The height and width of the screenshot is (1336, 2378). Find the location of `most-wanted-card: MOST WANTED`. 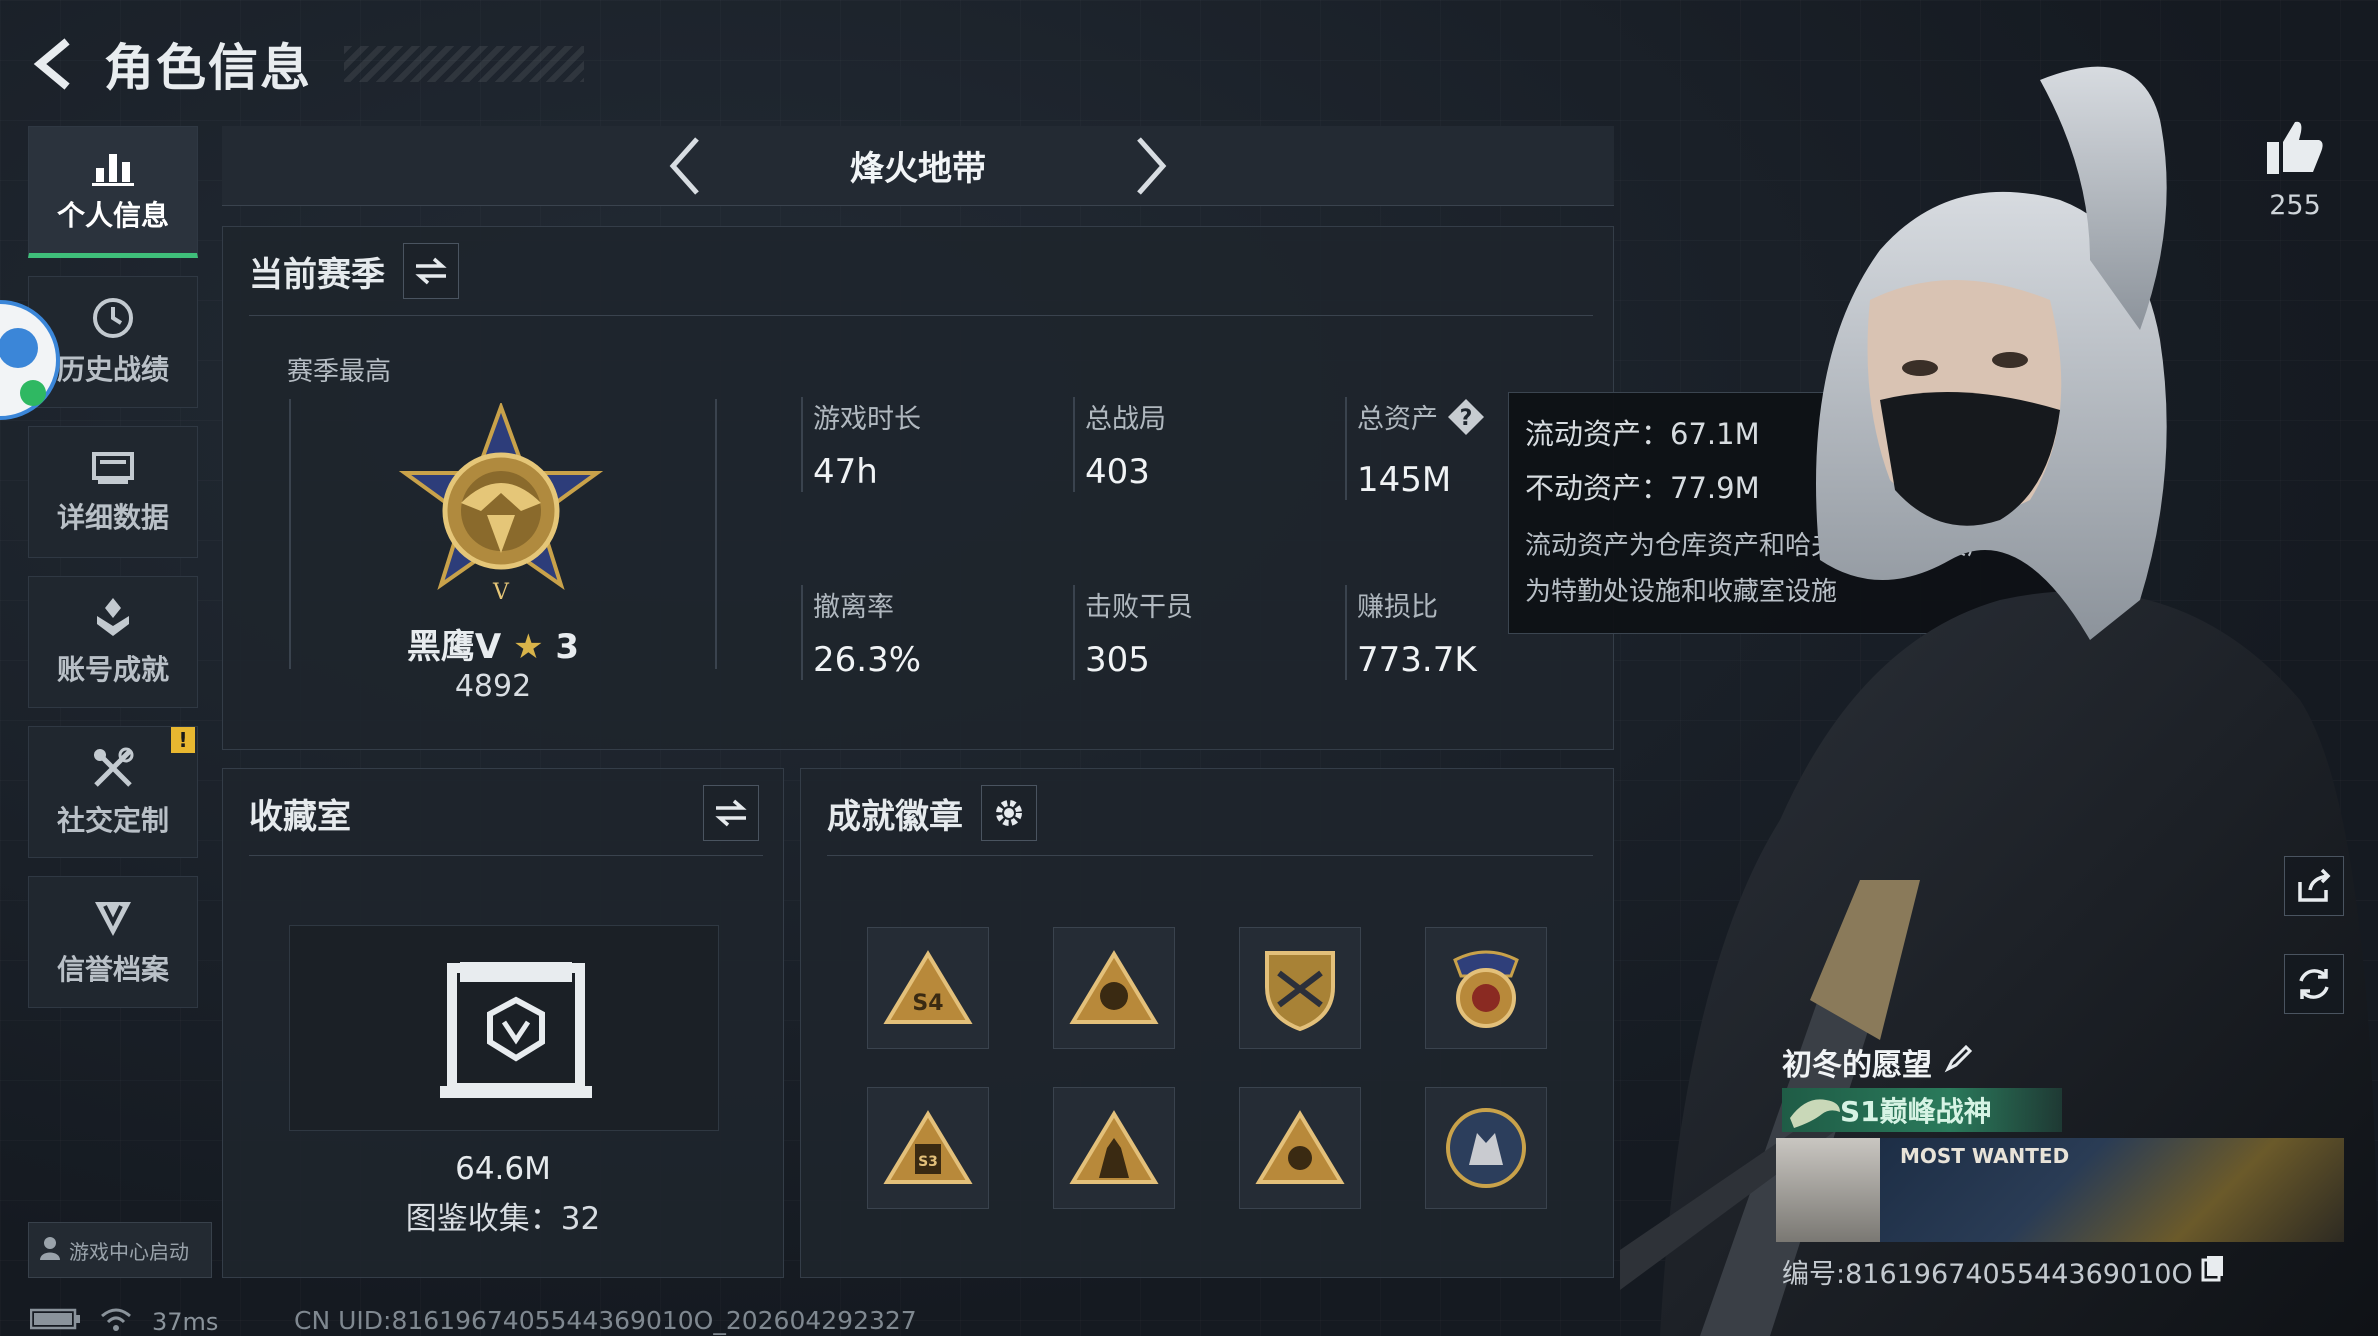

most-wanted-card: MOST WANTED is located at coordinates (2112, 1190).